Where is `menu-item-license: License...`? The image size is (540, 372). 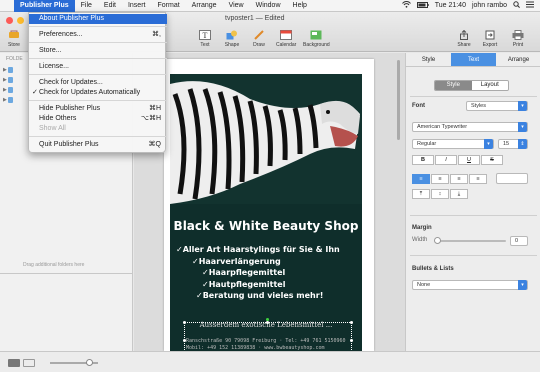
menu-item-license: License... is located at coordinates (98, 67).